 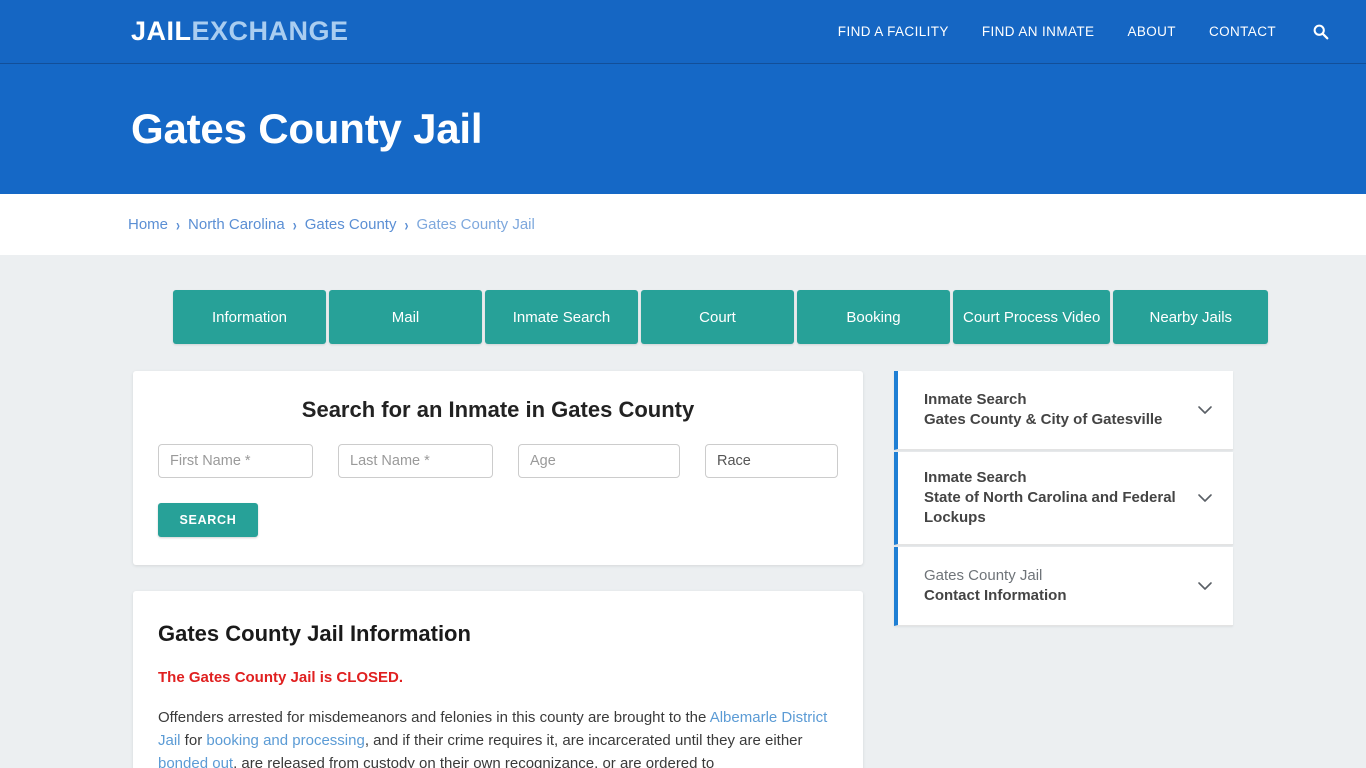 I want to click on breadcrumb-item-home: Home, so click(x=148, y=224).